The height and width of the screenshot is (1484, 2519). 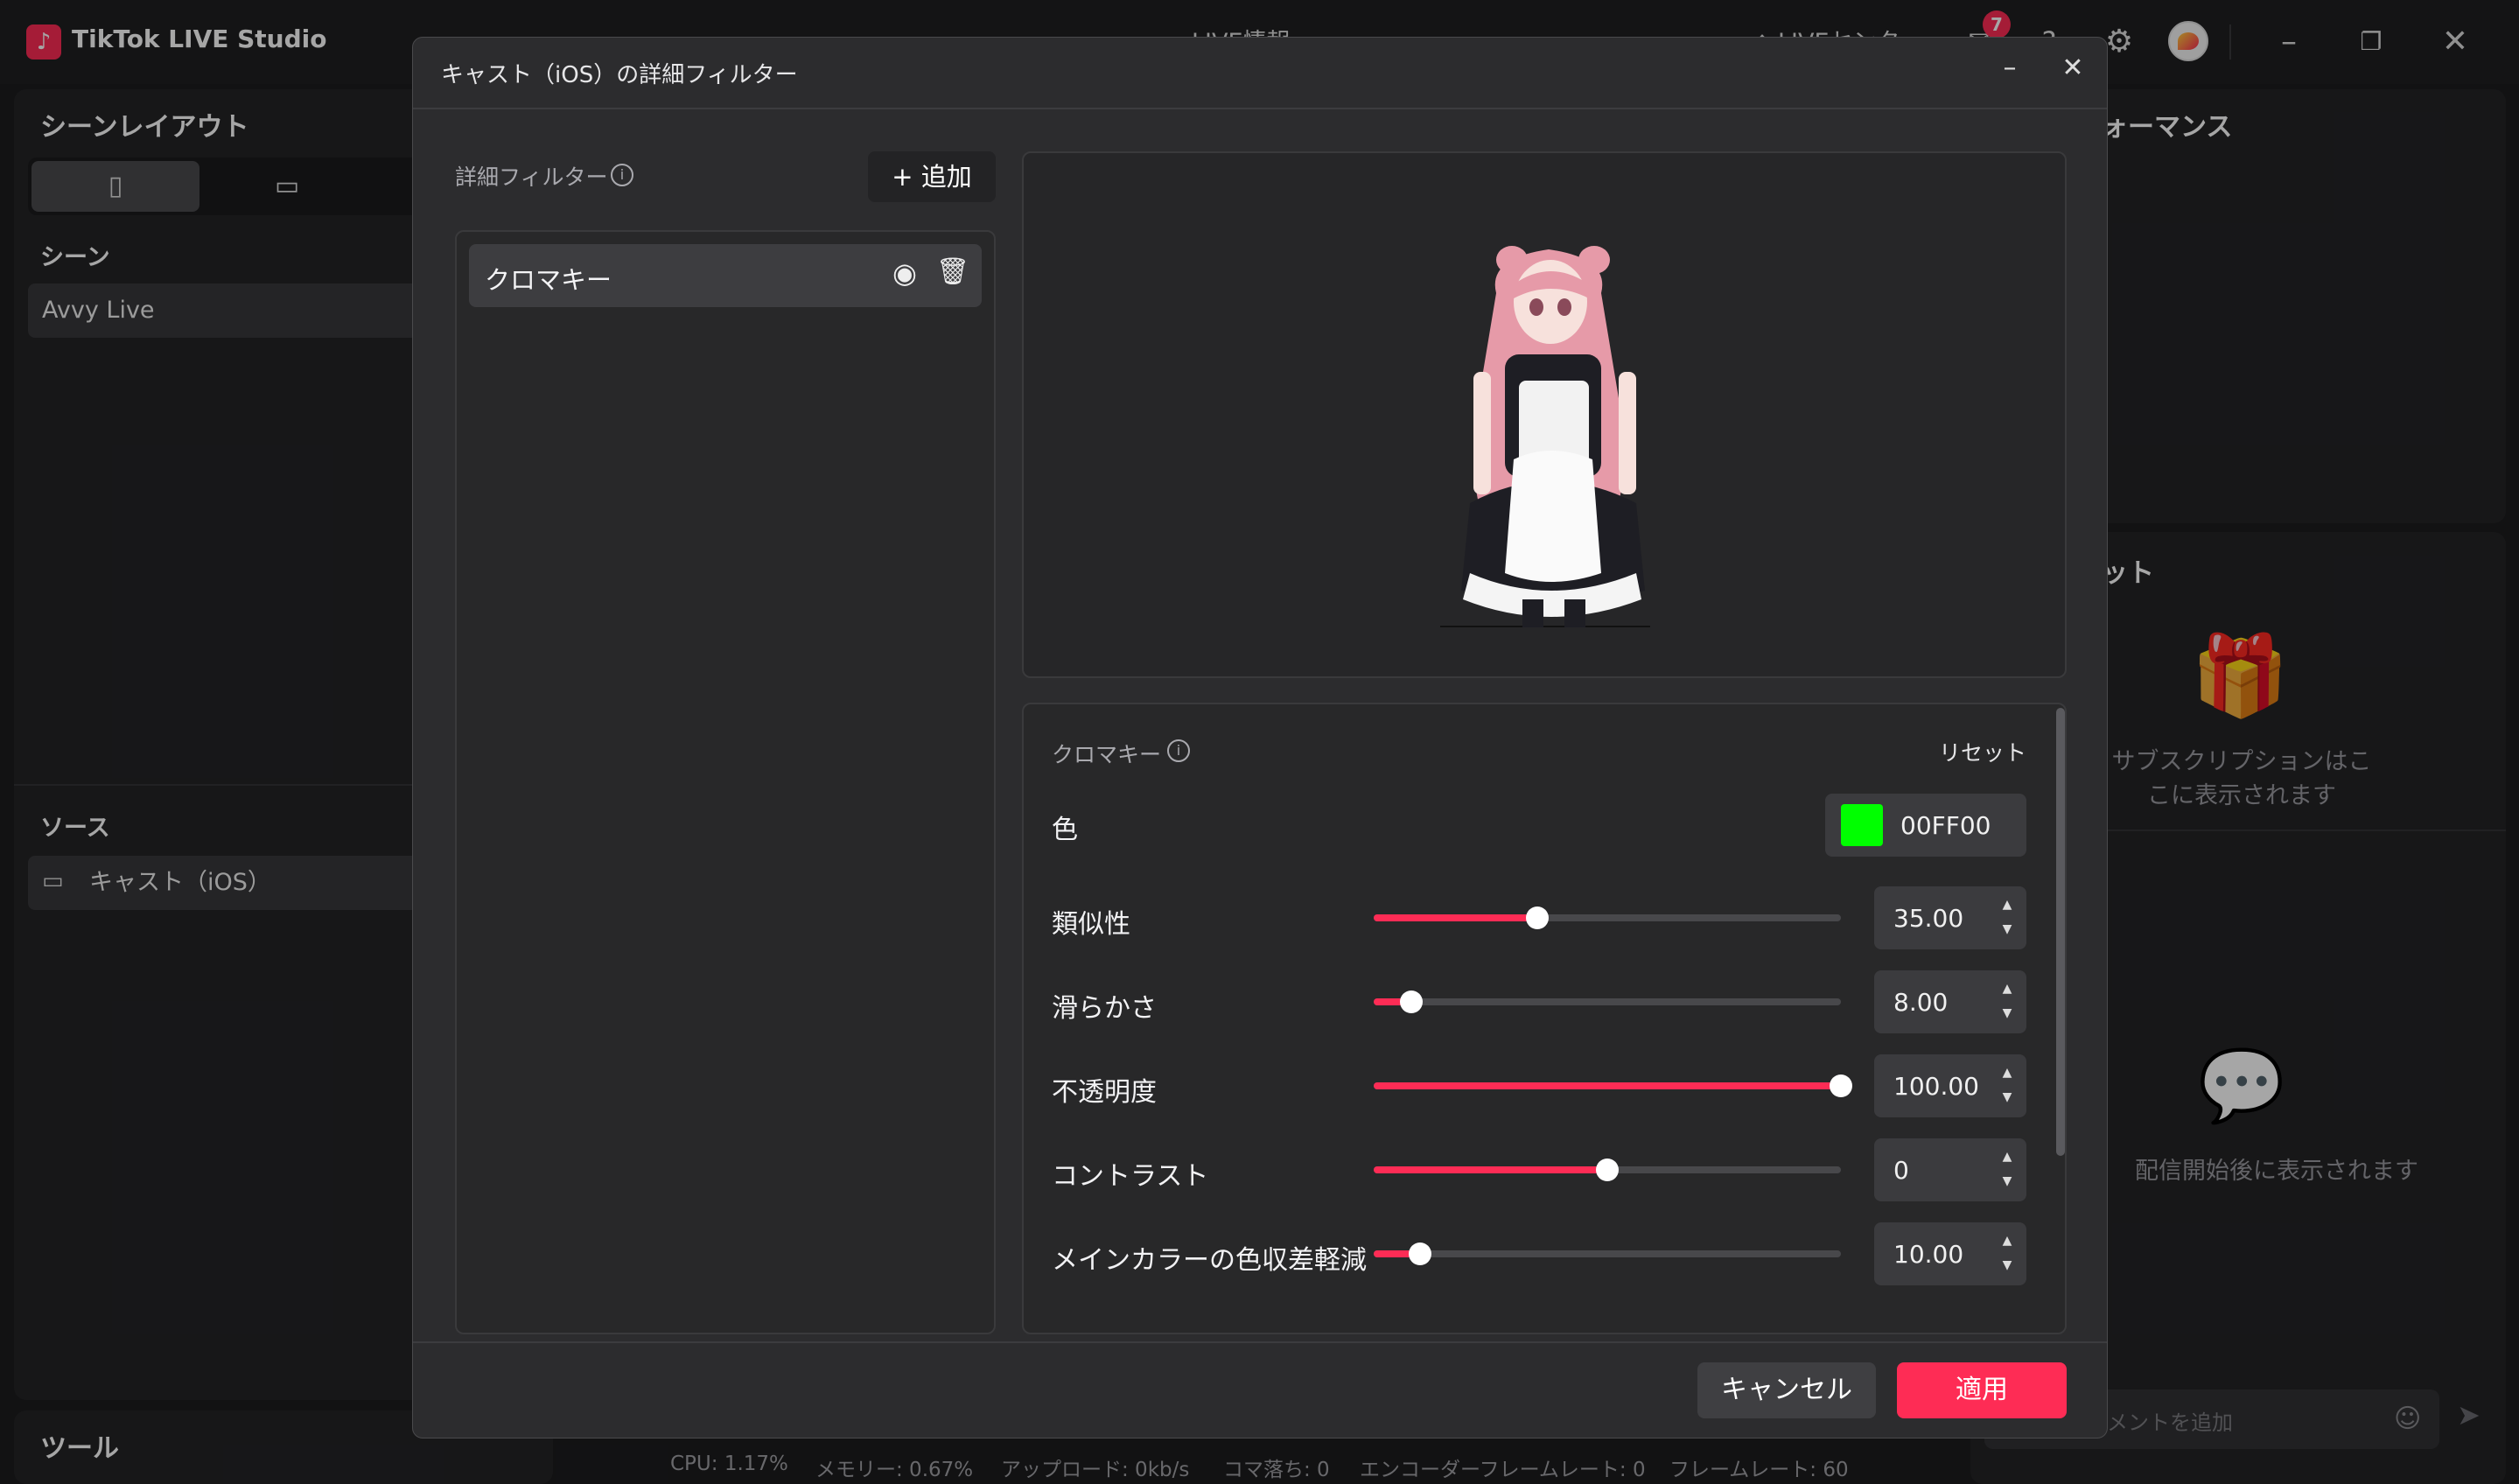 What do you see at coordinates (1091, 924) in the screenshot?
I see `slider-label: 類似性` at bounding box center [1091, 924].